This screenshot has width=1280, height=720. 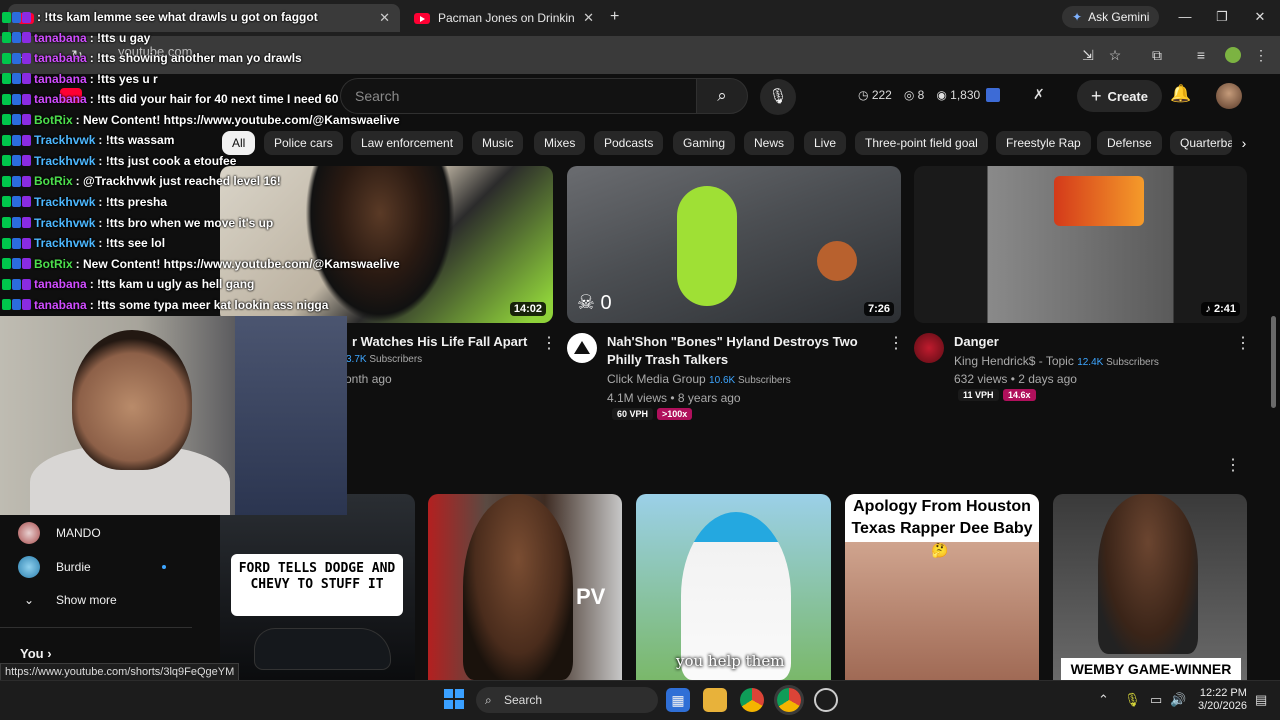 What do you see at coordinates (678, 700) in the screenshot?
I see `store-app-icon: ▦` at bounding box center [678, 700].